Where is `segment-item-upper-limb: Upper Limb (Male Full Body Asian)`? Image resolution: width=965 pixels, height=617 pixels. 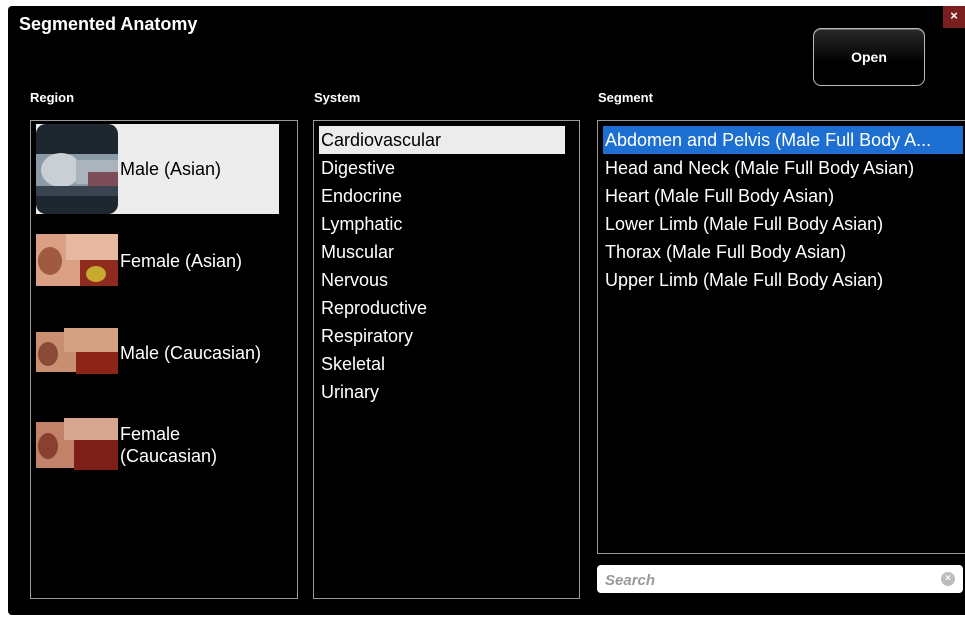 segment-item-upper-limb: Upper Limb (Male Full Body Asian) is located at coordinates (783, 280).